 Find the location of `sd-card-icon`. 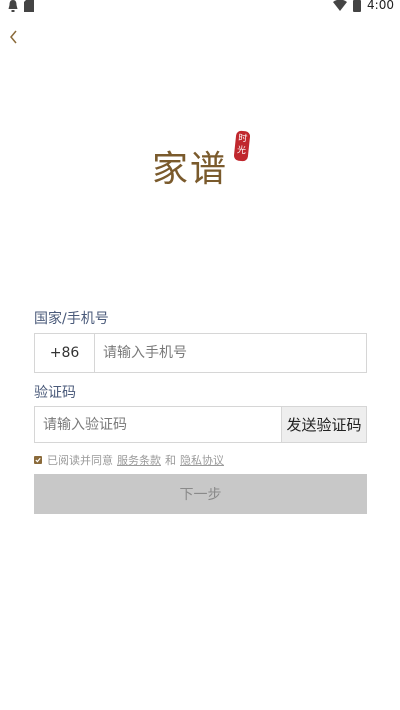

sd-card-icon is located at coordinates (29, 6).